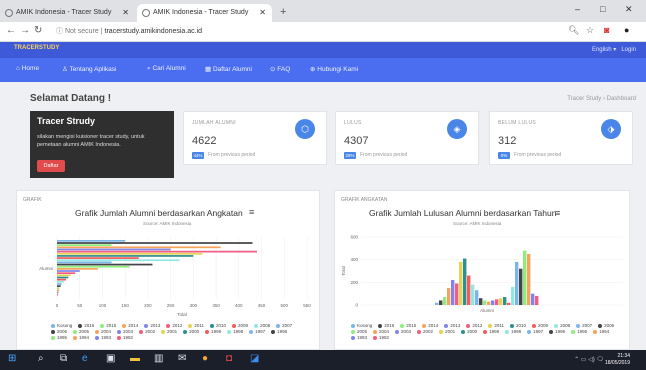 The height and width of the screenshot is (370, 646). I want to click on mail-icon: ✉, so click(182, 358).